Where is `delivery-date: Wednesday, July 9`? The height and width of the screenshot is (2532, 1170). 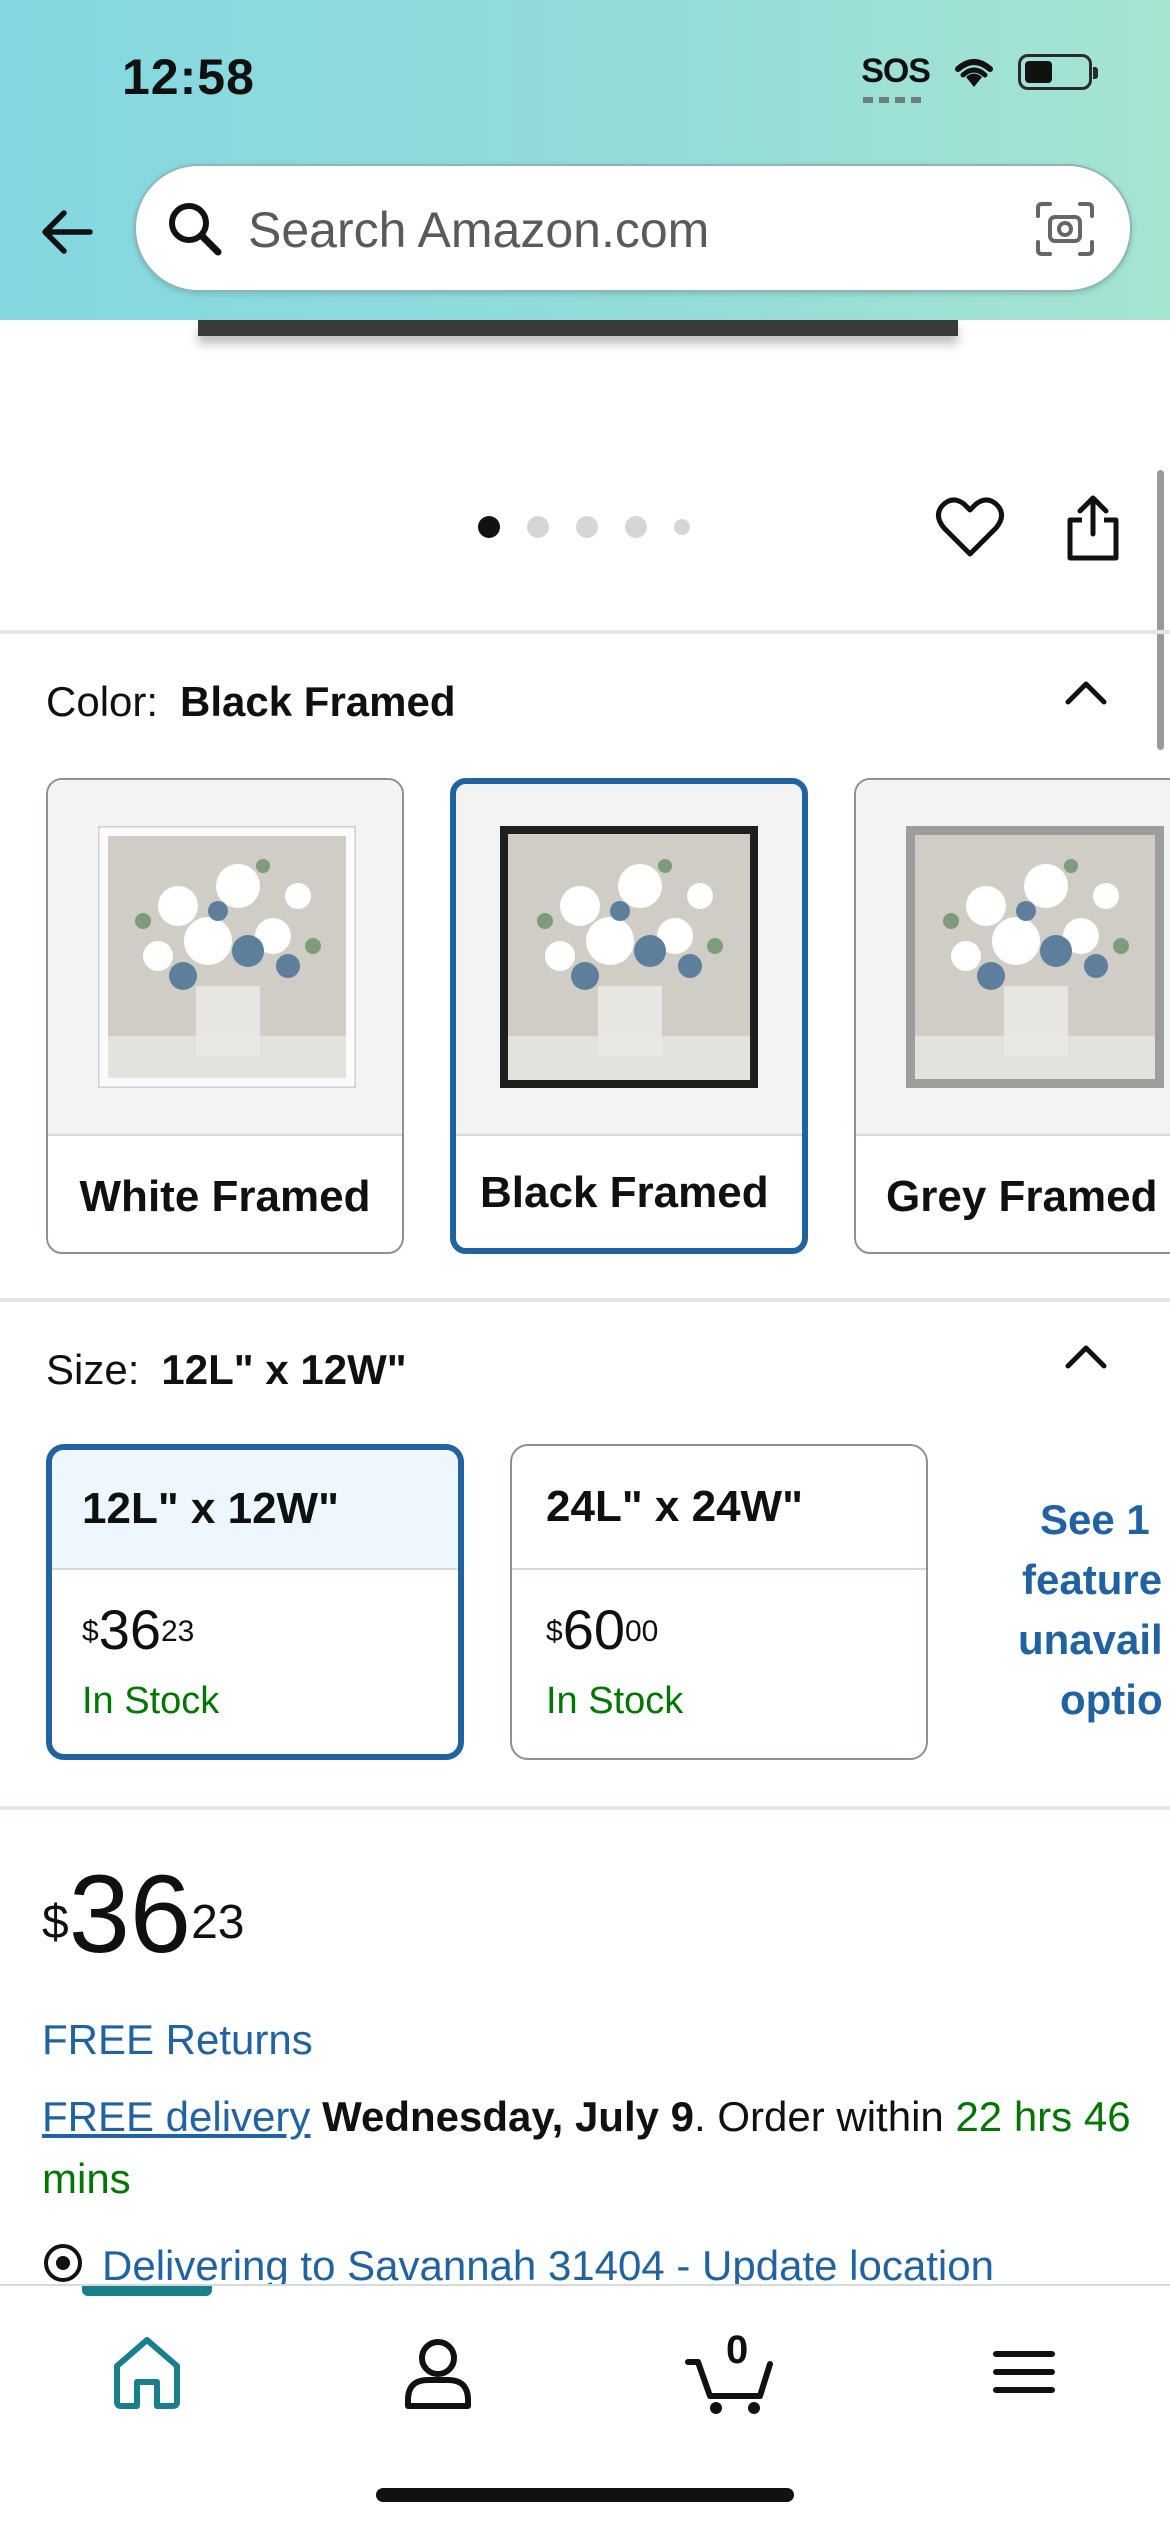 delivery-date: Wednesday, July 9 is located at coordinates (508, 2116).